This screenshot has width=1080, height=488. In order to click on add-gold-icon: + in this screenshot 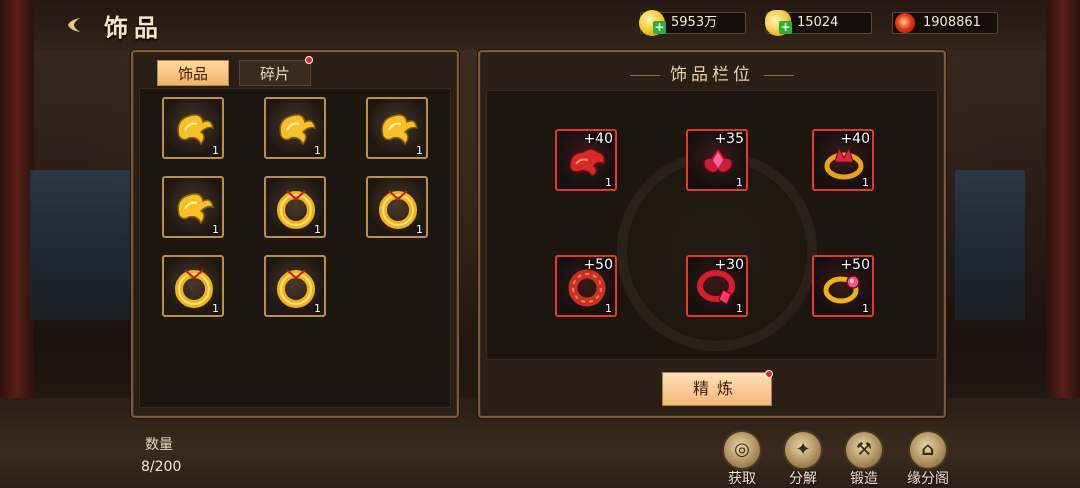, I will do `click(659, 27)`.